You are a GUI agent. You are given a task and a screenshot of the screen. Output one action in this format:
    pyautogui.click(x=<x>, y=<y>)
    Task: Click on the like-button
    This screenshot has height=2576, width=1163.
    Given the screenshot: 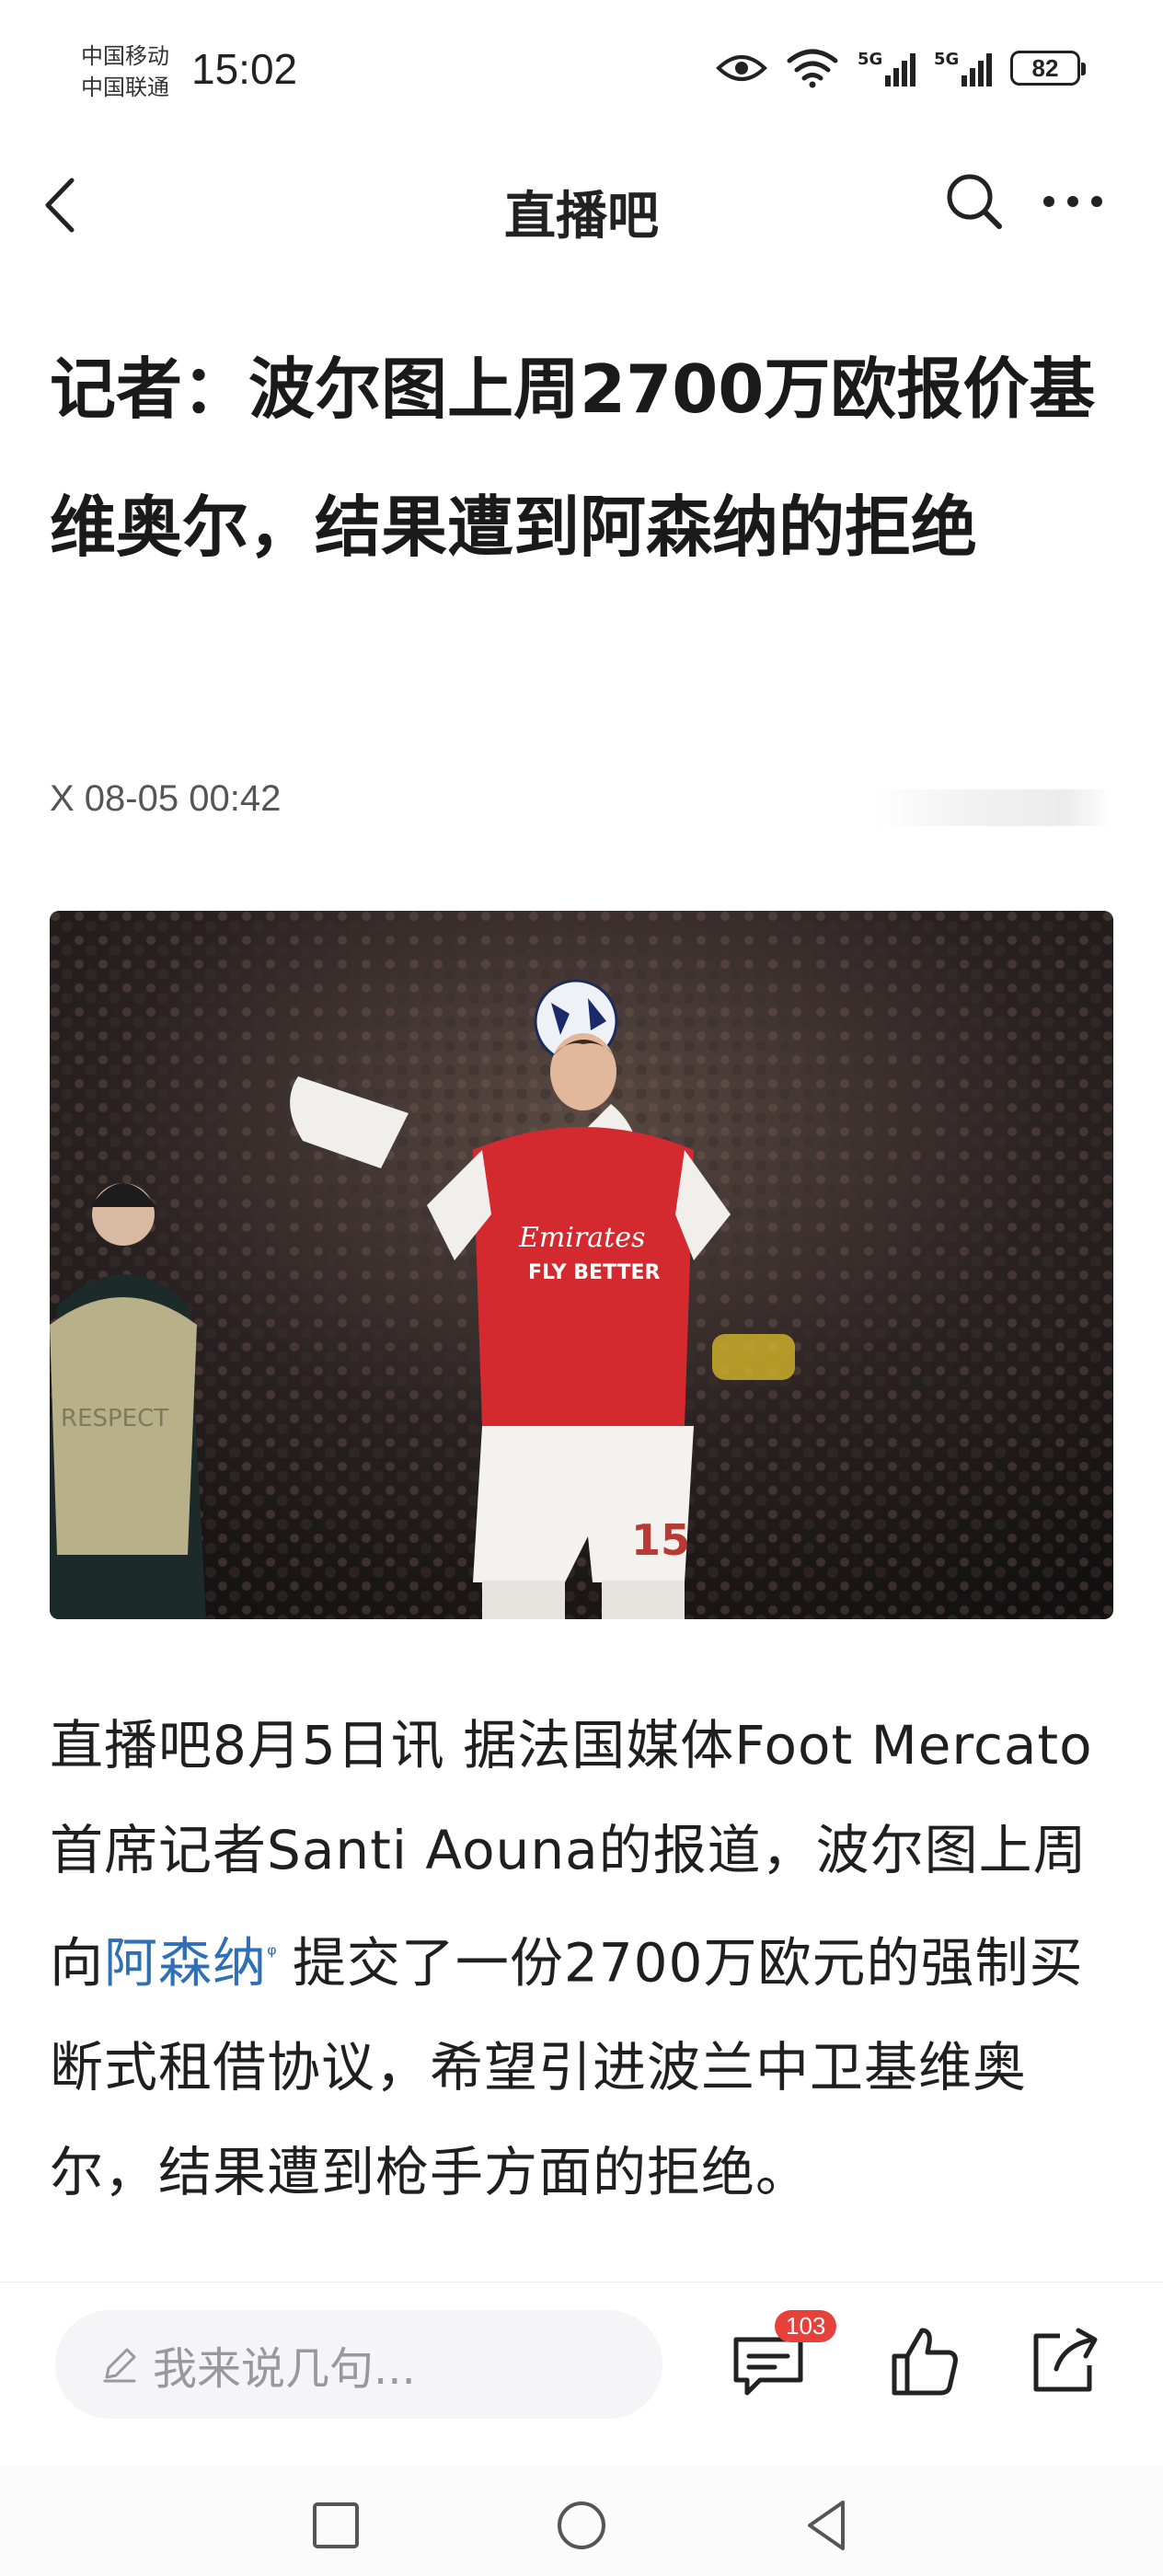 What is the action you would take?
    pyautogui.click(x=922, y=2360)
    